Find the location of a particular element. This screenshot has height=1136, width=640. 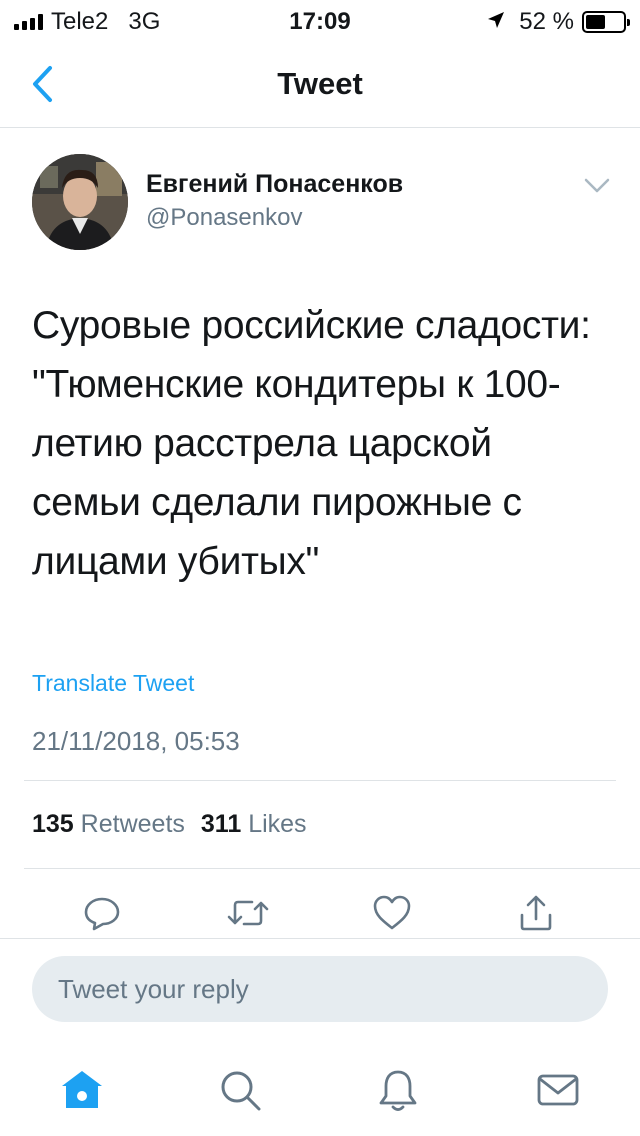

location-arrow-icon is located at coordinates (496, 22).